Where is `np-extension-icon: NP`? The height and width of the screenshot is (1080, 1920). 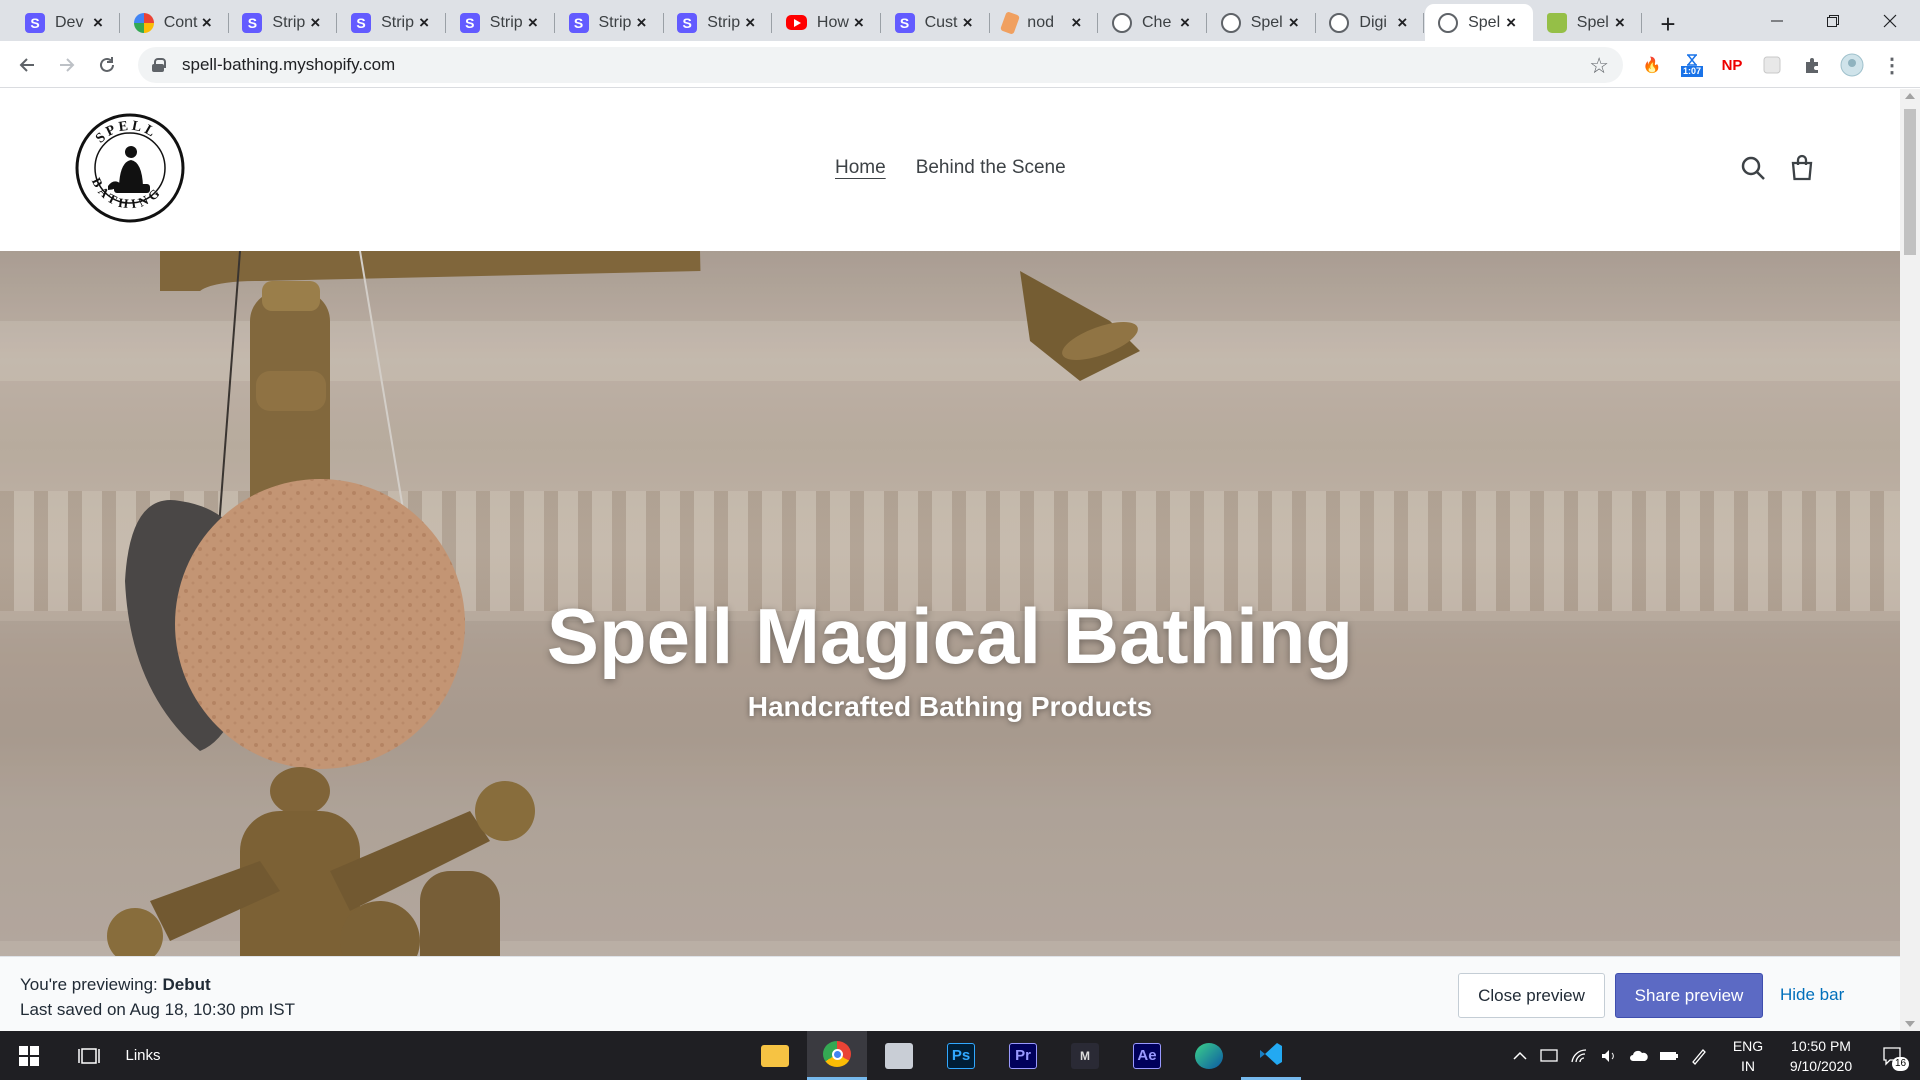 np-extension-icon: NP is located at coordinates (1732, 65).